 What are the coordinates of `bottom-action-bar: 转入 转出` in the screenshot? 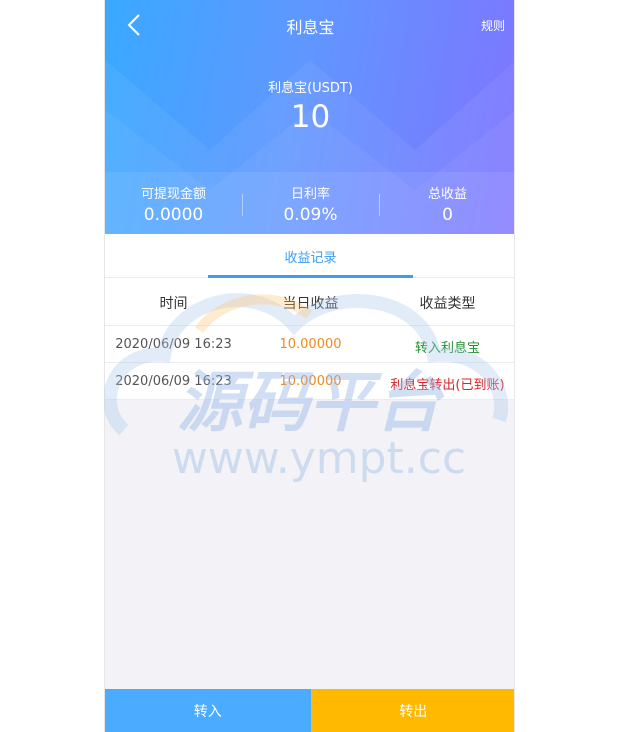 It's located at (309, 710).